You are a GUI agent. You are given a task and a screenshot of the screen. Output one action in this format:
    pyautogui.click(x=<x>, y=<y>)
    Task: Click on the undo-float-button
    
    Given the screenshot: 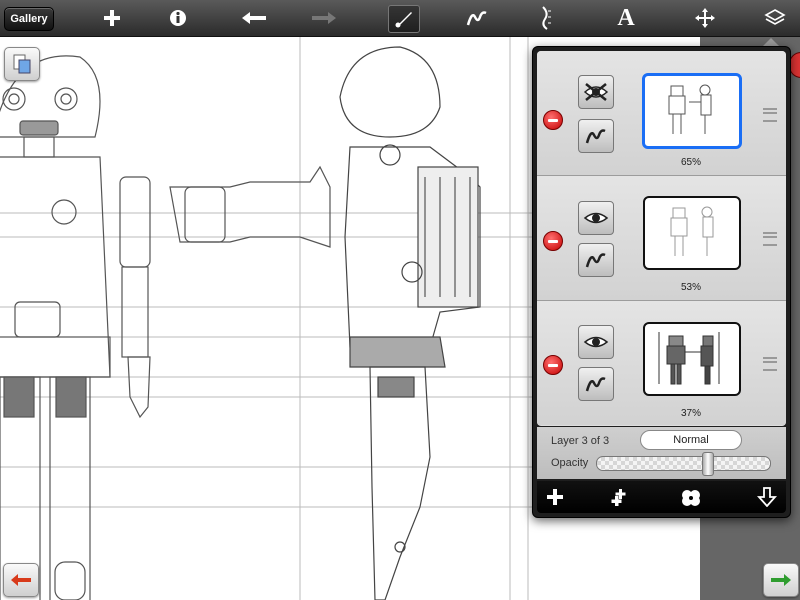 What is the action you would take?
    pyautogui.click(x=21, y=580)
    